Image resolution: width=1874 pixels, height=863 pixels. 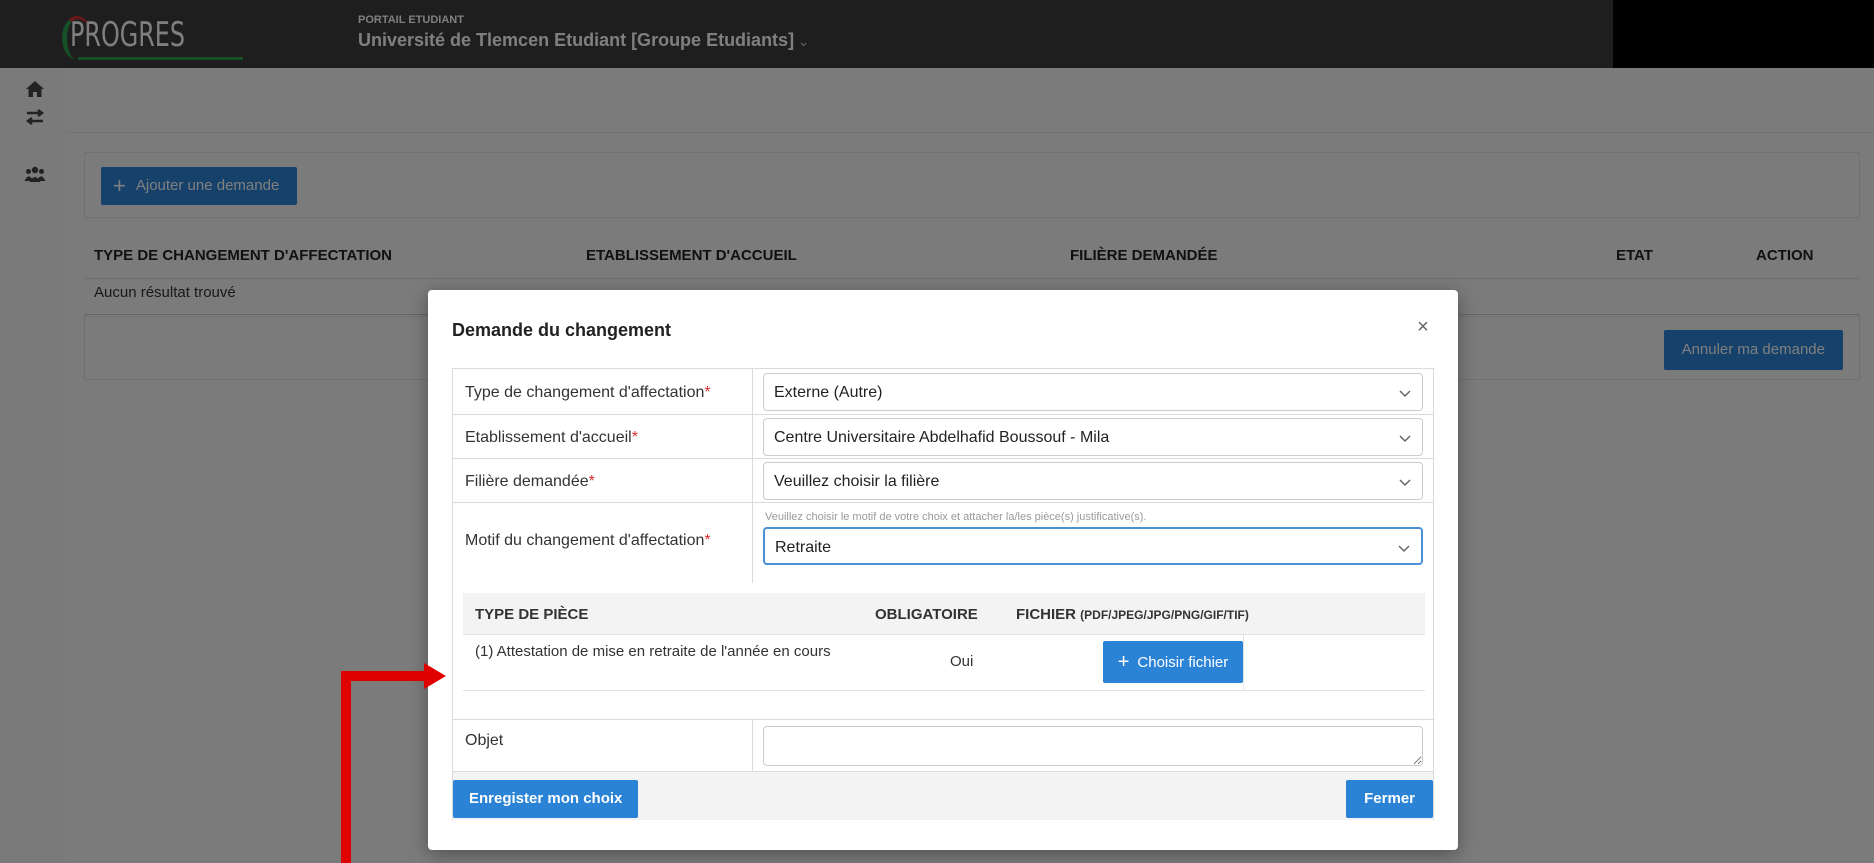 What do you see at coordinates (588, 540) in the screenshot?
I see `motif-label: Motif du changement d'affectation*` at bounding box center [588, 540].